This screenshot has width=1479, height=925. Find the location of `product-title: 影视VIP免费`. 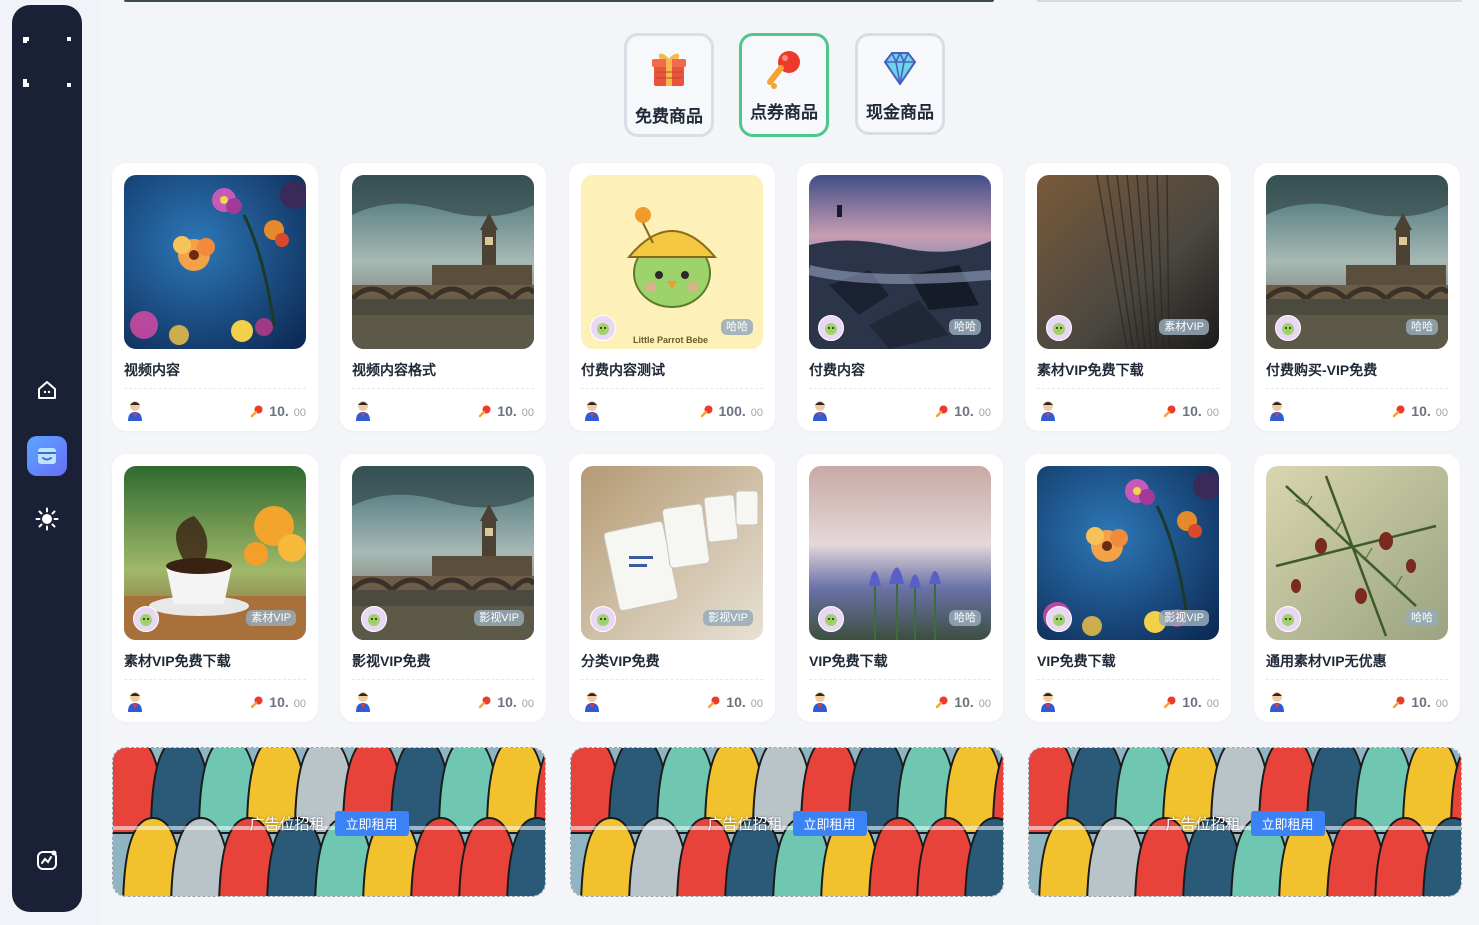

product-title: 影视VIP免费 is located at coordinates (391, 661).